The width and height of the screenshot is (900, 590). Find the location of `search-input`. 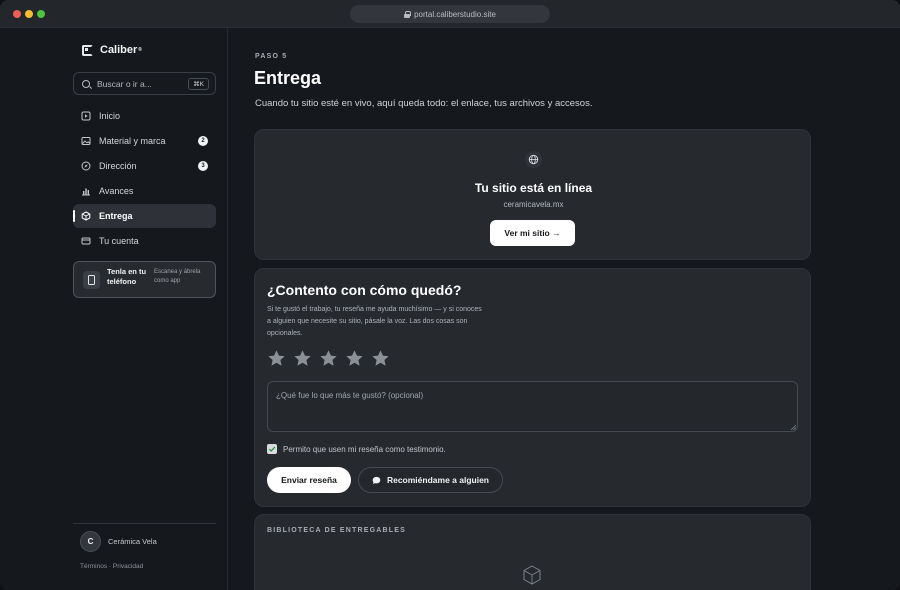

search-input is located at coordinates (142, 83).